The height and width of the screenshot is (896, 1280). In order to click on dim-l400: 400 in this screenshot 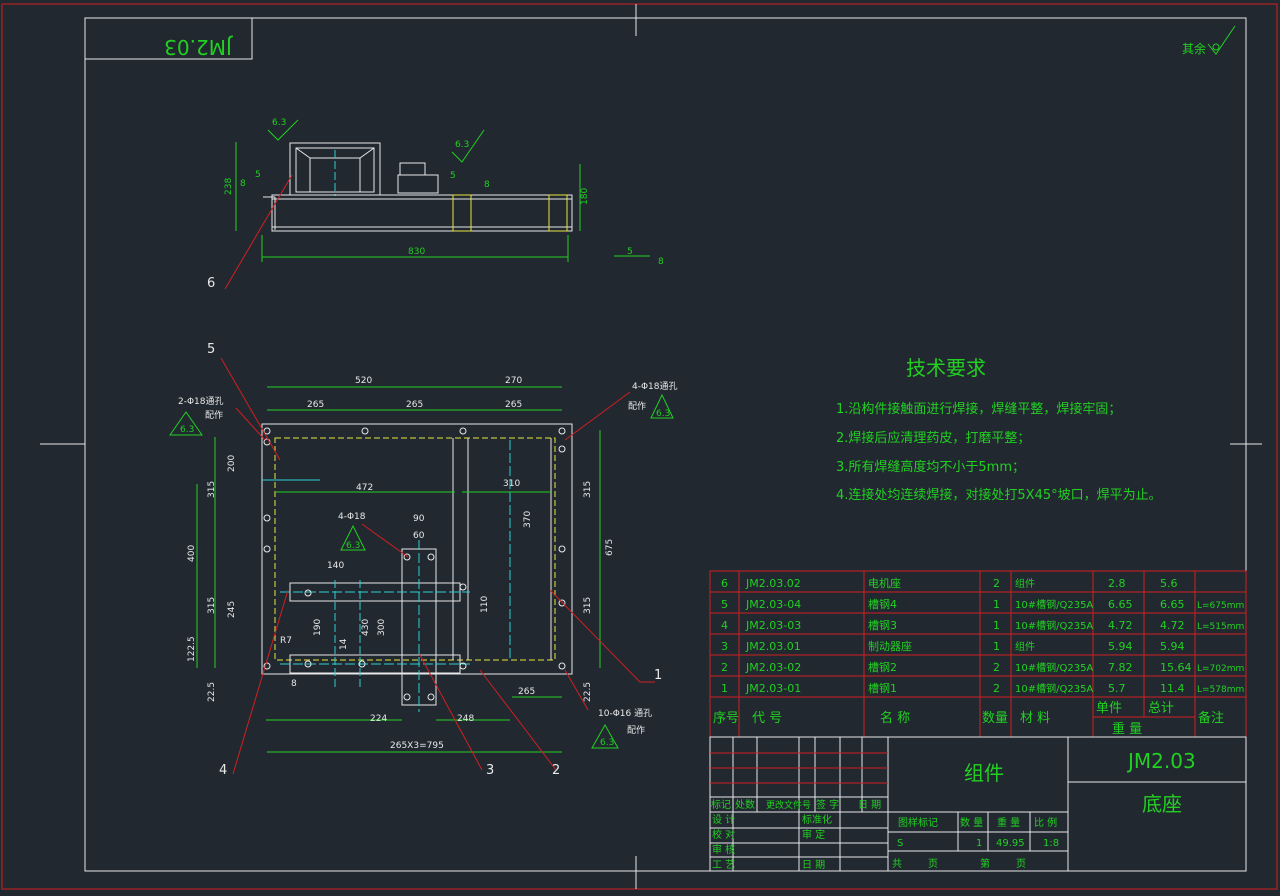, I will do `click(192, 553)`.